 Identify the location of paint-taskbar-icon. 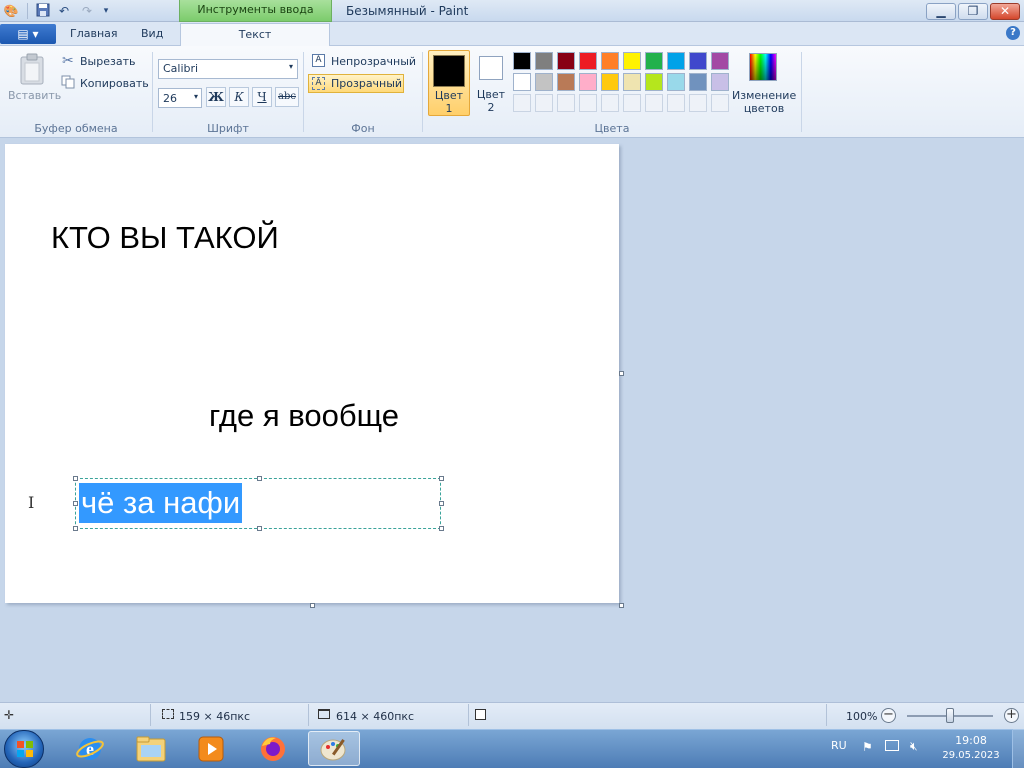
(334, 748).